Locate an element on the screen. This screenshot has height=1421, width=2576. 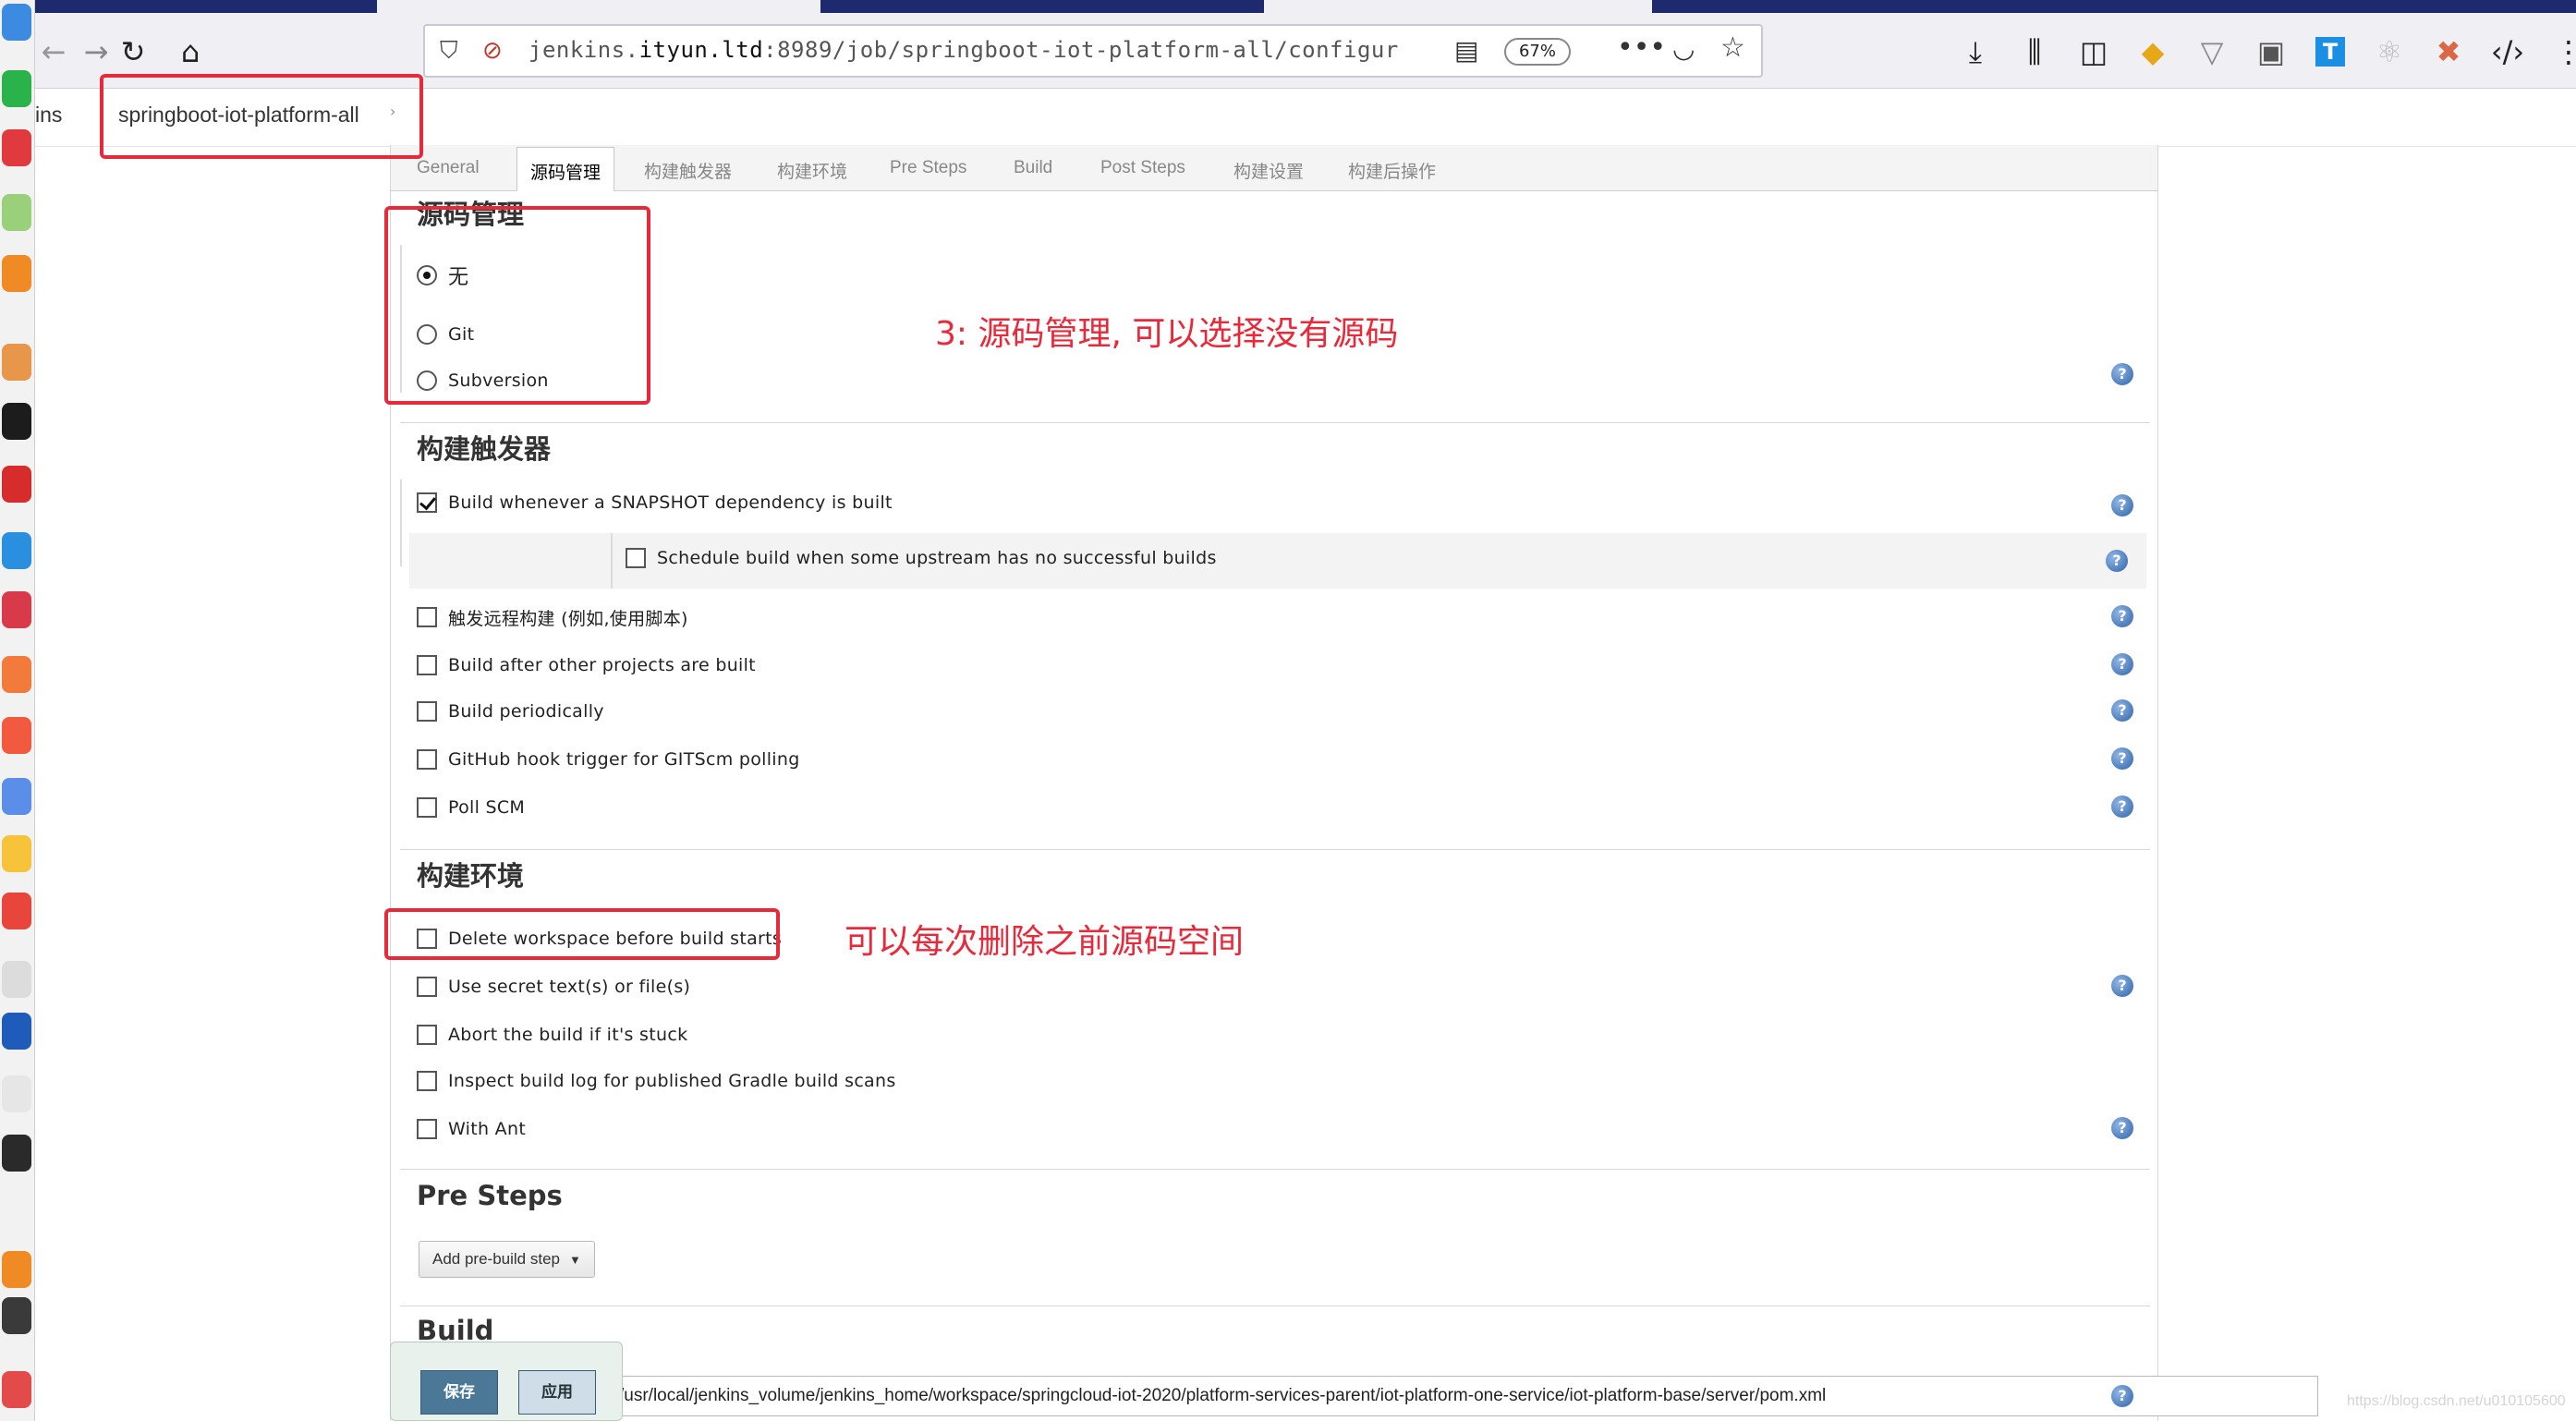
zoom-level-badge: 67% is located at coordinates (1537, 52).